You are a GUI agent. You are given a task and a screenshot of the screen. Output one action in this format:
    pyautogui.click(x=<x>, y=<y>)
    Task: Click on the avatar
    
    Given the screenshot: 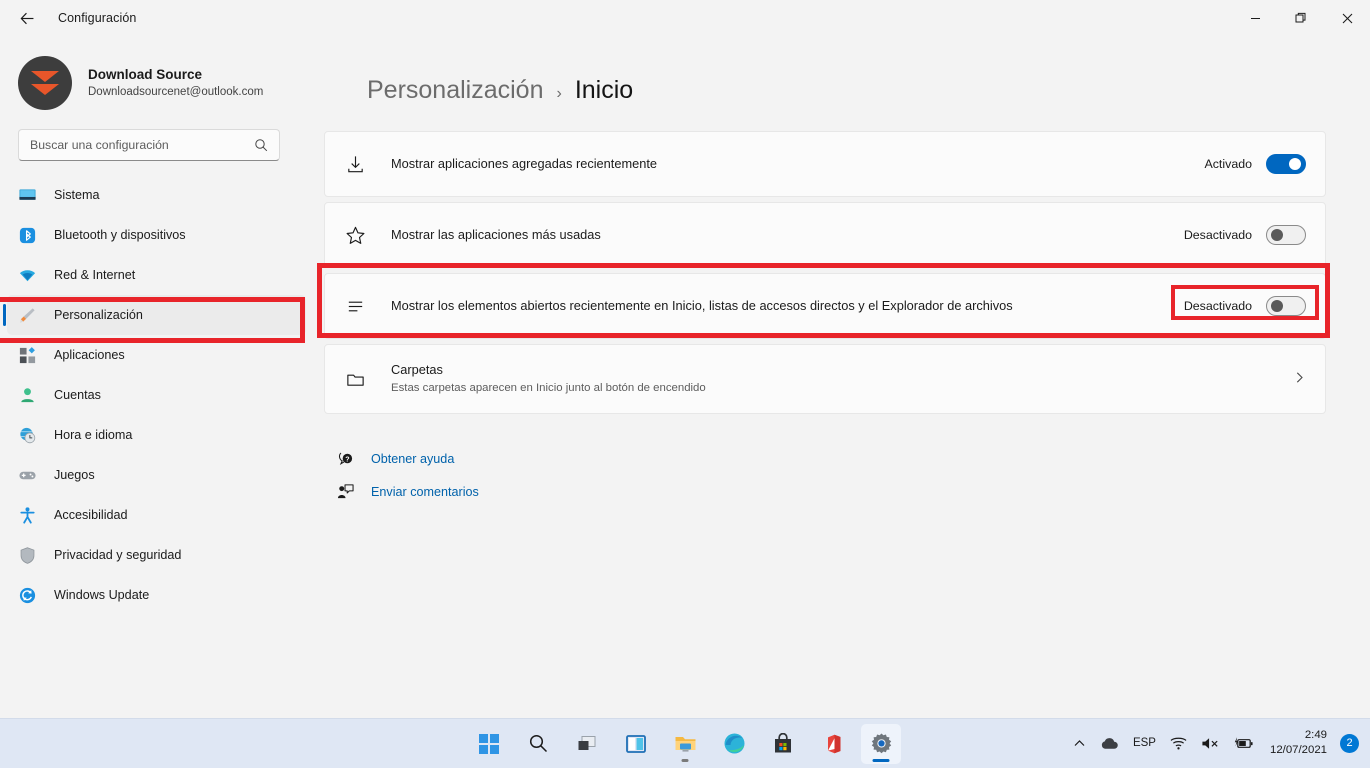 What is the action you would take?
    pyautogui.click(x=45, y=83)
    